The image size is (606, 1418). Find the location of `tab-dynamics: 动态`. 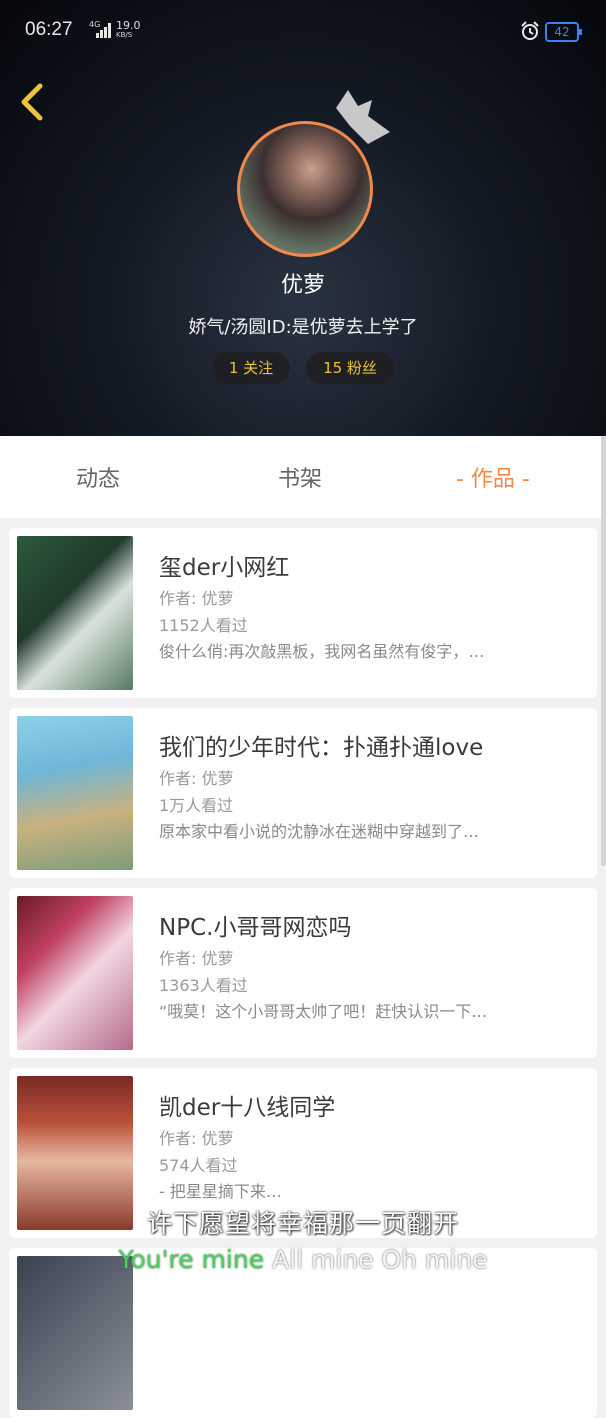

tab-dynamics: 动态 is located at coordinates (98, 477).